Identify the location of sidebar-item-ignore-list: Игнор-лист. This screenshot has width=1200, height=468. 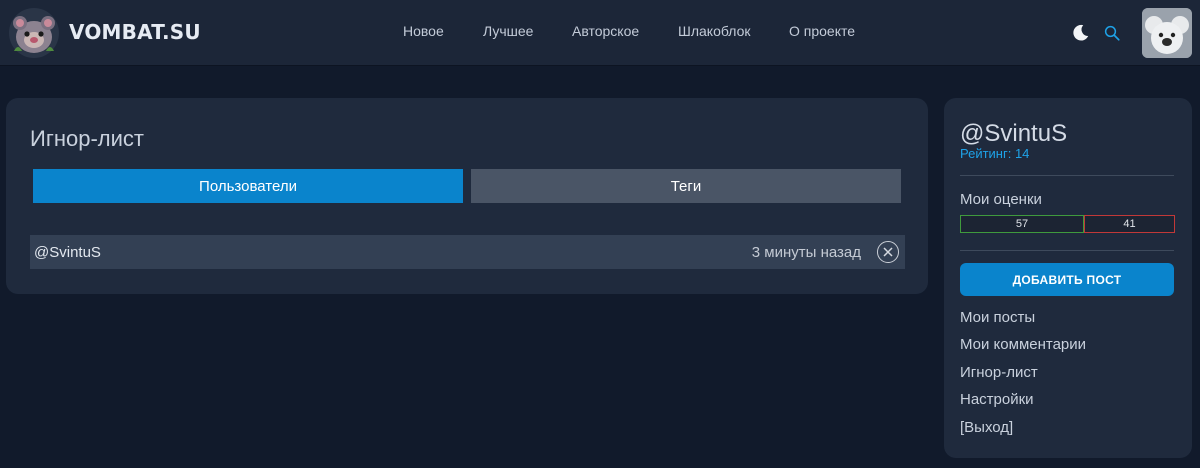
(999, 372).